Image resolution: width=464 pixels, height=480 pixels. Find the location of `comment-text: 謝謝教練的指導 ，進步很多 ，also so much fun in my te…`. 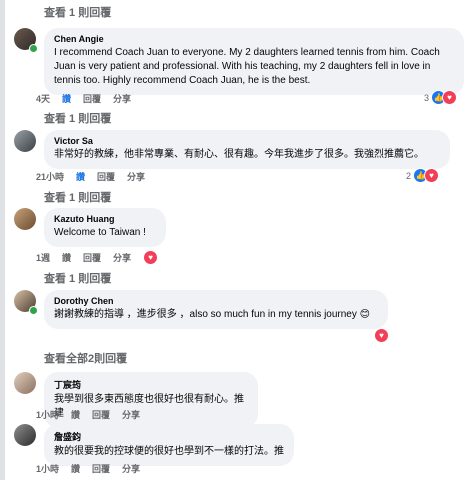

comment-text: 謝謝教練的指導 ，進步很多 ，also so much fun in my te… is located at coordinates (216, 315).